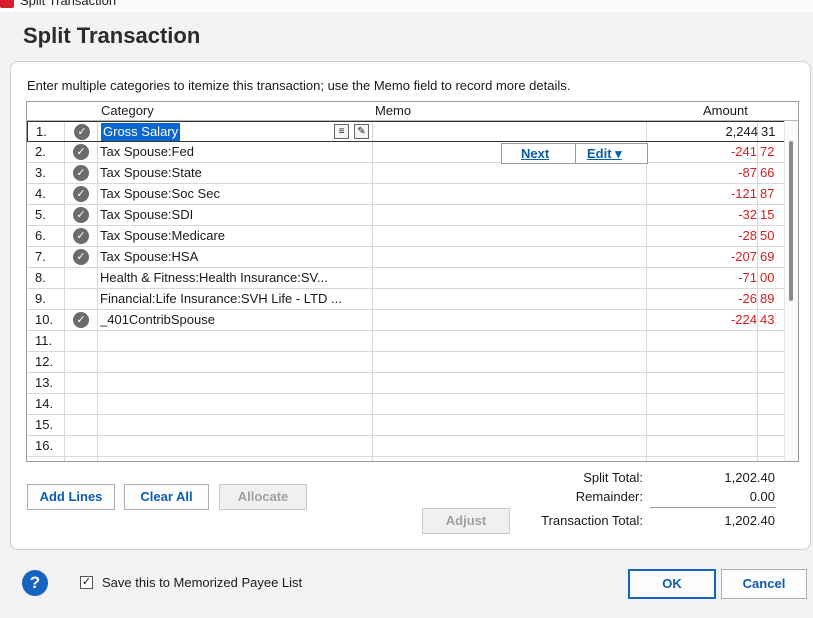 Image resolution: width=813 pixels, height=618 pixels. I want to click on table-row: 7. ✓ Tax Spouse:HSA -207 69, so click(412, 257).